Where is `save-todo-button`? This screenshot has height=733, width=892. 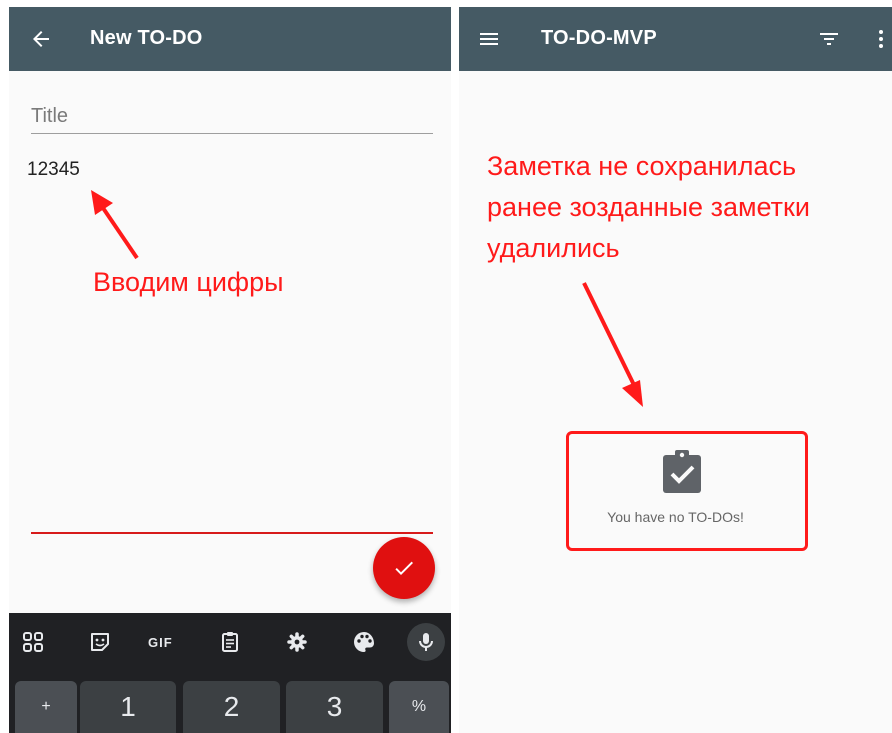 save-todo-button is located at coordinates (404, 568).